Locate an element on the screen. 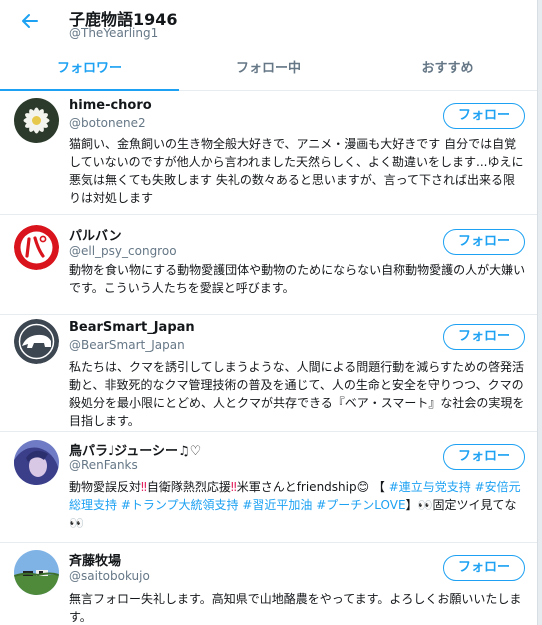 The height and width of the screenshot is (625, 542). page-handle: @TheYearling1 is located at coordinates (114, 33).